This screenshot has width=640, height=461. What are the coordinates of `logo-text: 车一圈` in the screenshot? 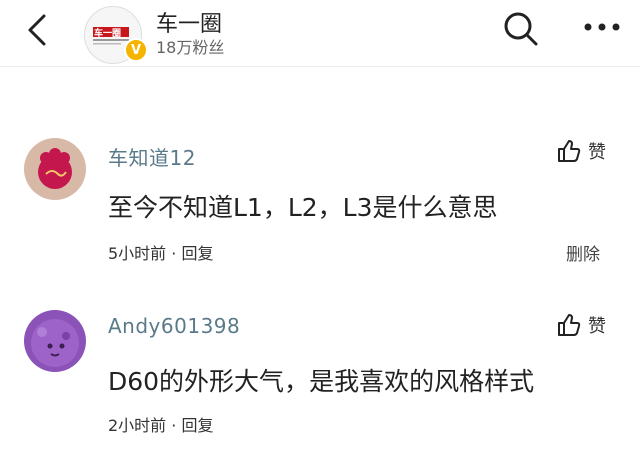 It's located at (107, 33).